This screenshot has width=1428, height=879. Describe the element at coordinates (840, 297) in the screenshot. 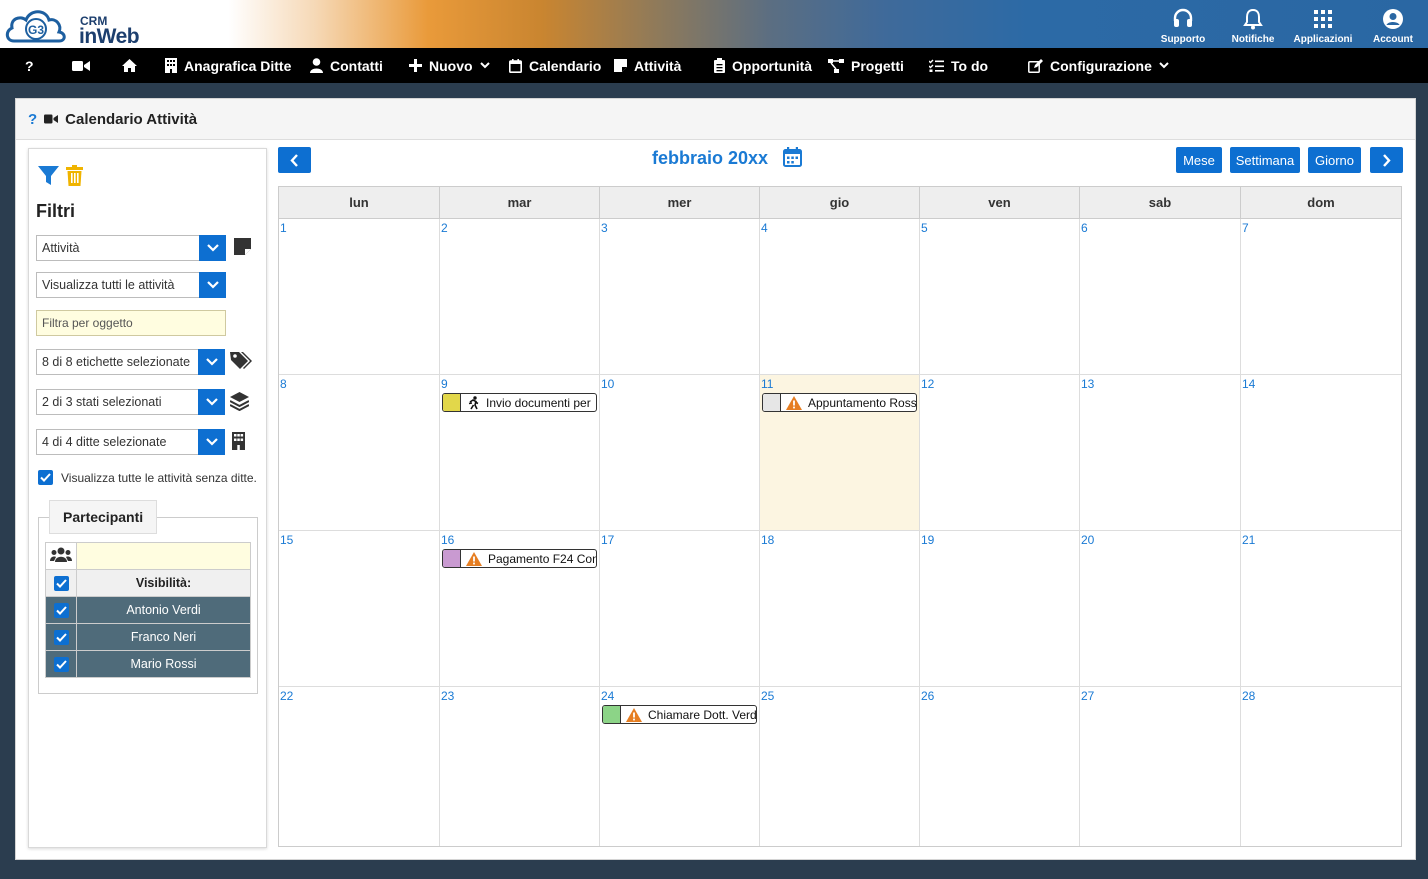

I see `day-cell: 4` at that location.